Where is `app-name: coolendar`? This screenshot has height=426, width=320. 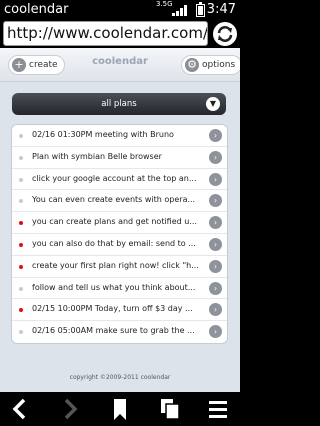
app-name: coolendar is located at coordinates (36, 9).